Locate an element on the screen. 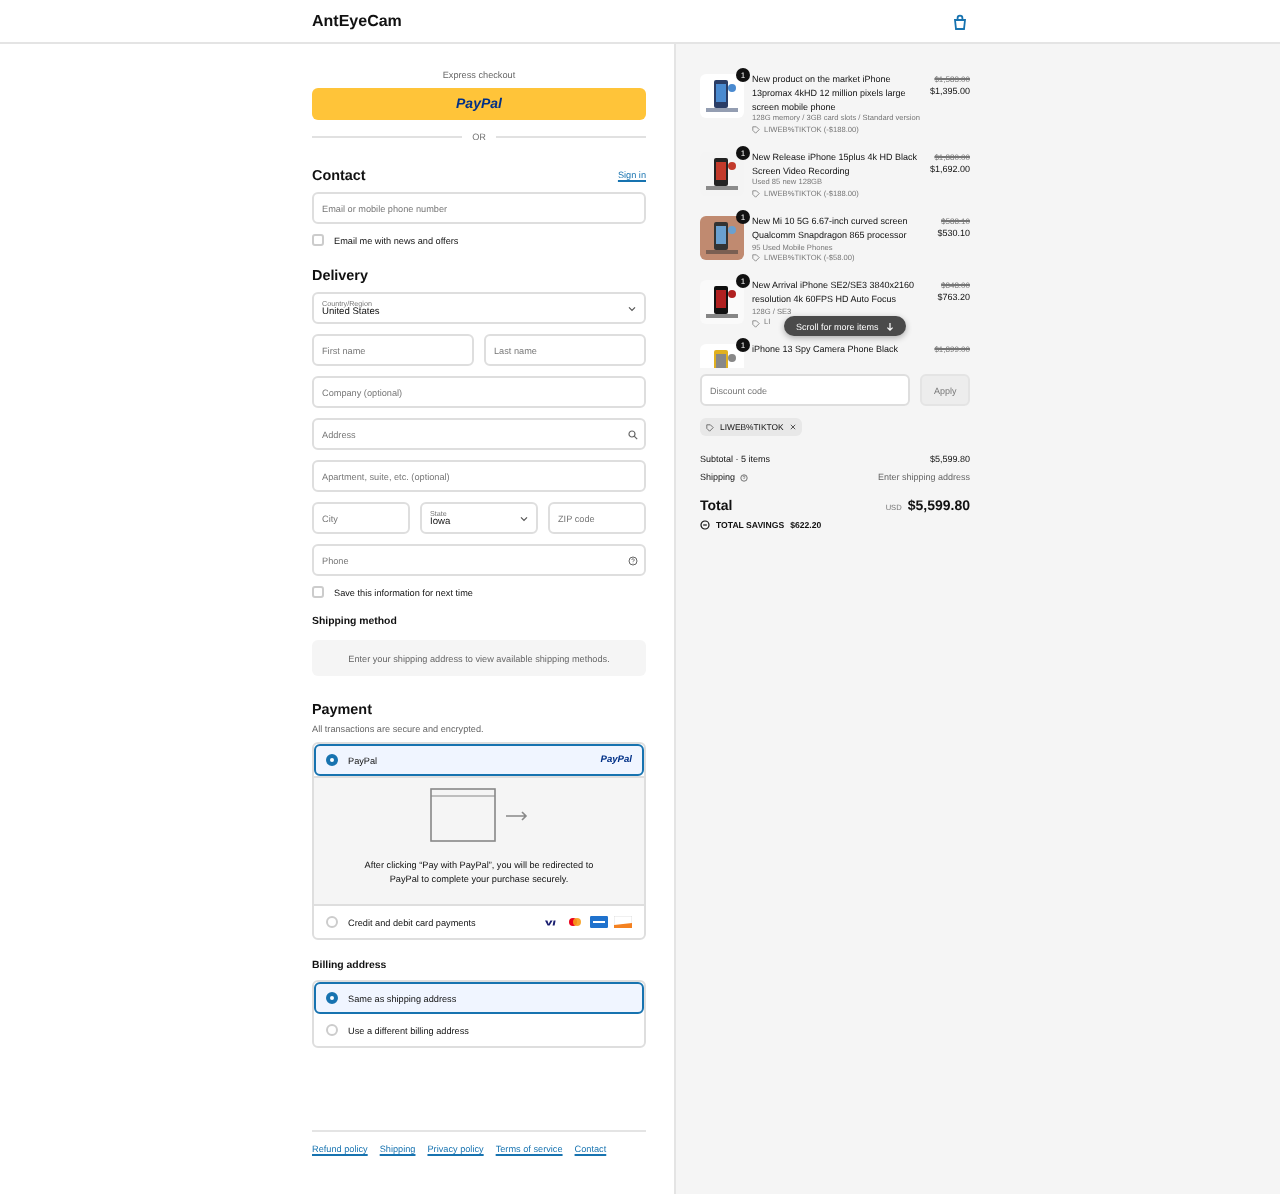 The width and height of the screenshot is (1280, 1194). search-icon is located at coordinates (633, 434).